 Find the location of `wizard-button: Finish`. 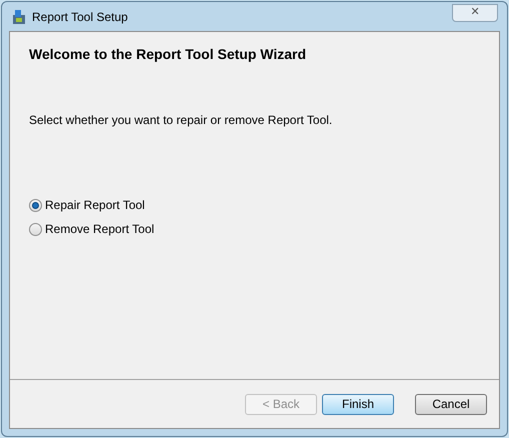

wizard-button: Finish is located at coordinates (358, 404).